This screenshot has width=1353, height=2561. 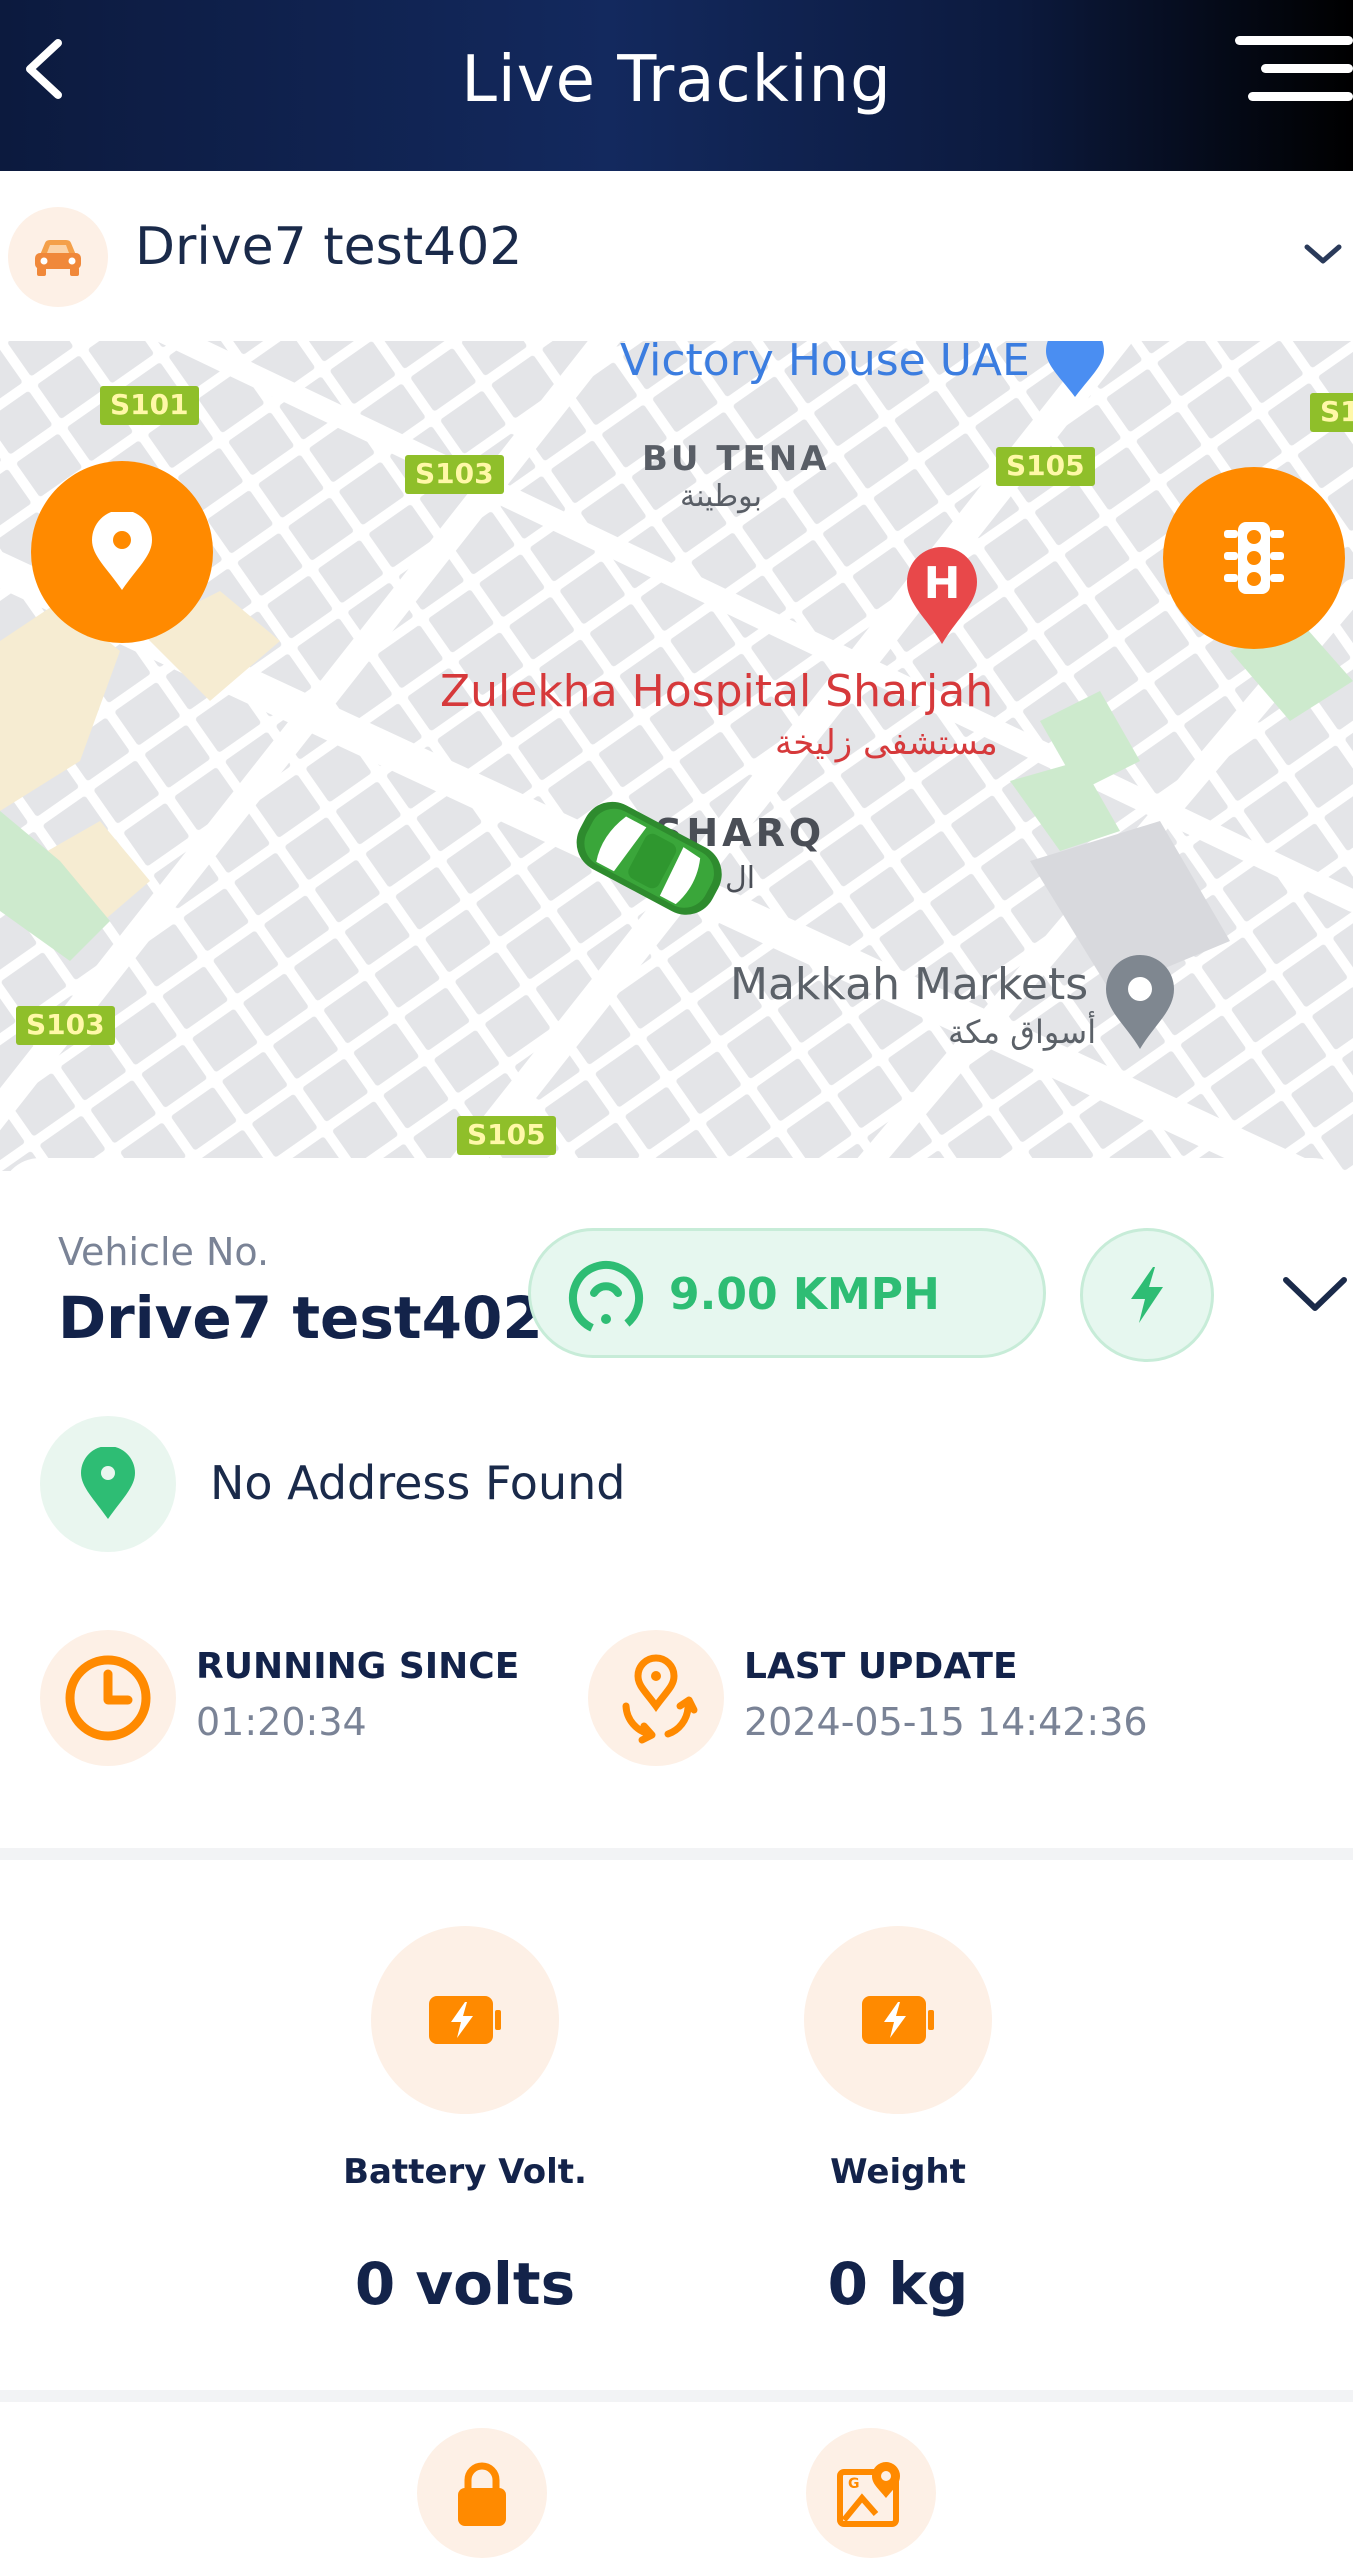 What do you see at coordinates (647, 856) in the screenshot?
I see `vehicle-car-marker-icon` at bounding box center [647, 856].